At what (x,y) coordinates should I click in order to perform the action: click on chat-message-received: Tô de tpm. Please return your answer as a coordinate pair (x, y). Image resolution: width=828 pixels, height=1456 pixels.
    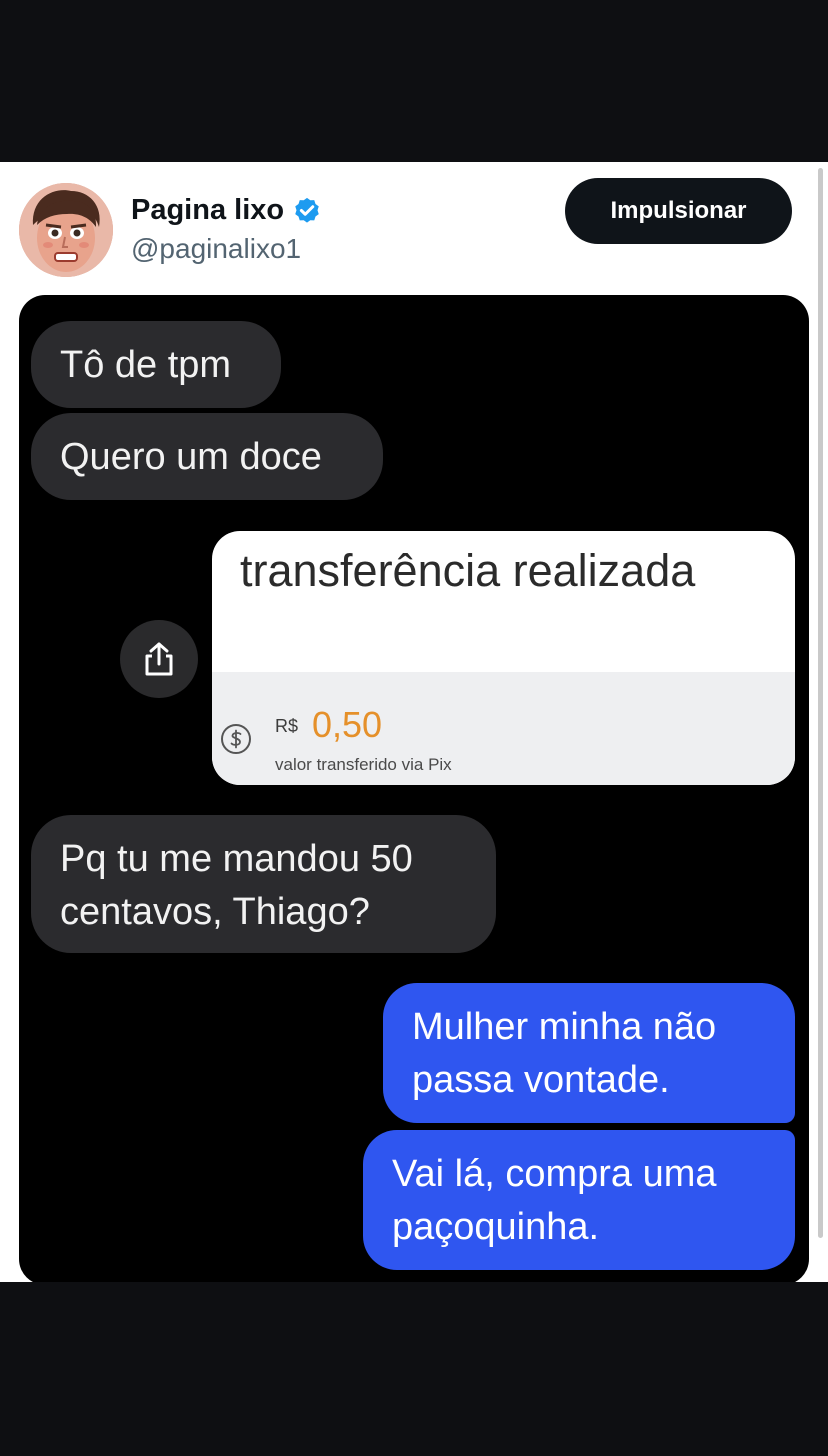
    Looking at the image, I should click on (156, 364).